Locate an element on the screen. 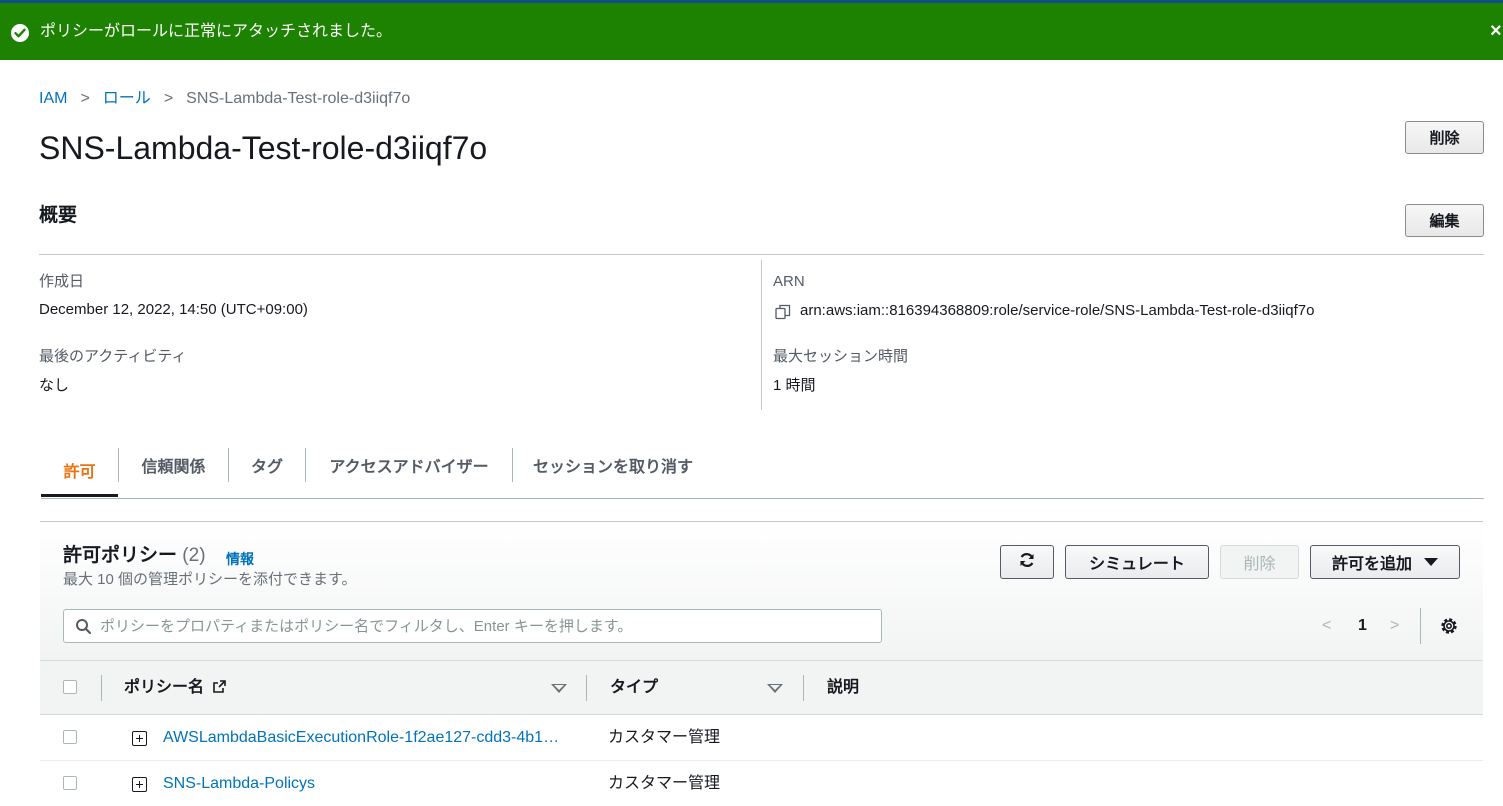 This screenshot has height=806, width=1503. check-circle-icon is located at coordinates (20, 33).